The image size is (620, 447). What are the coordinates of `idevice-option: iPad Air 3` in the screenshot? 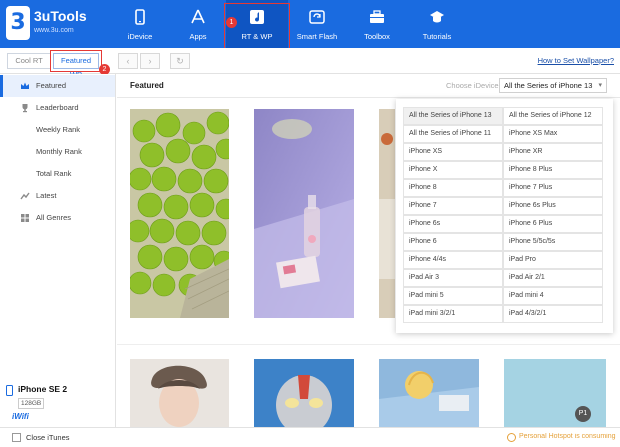 It's located at (453, 278).